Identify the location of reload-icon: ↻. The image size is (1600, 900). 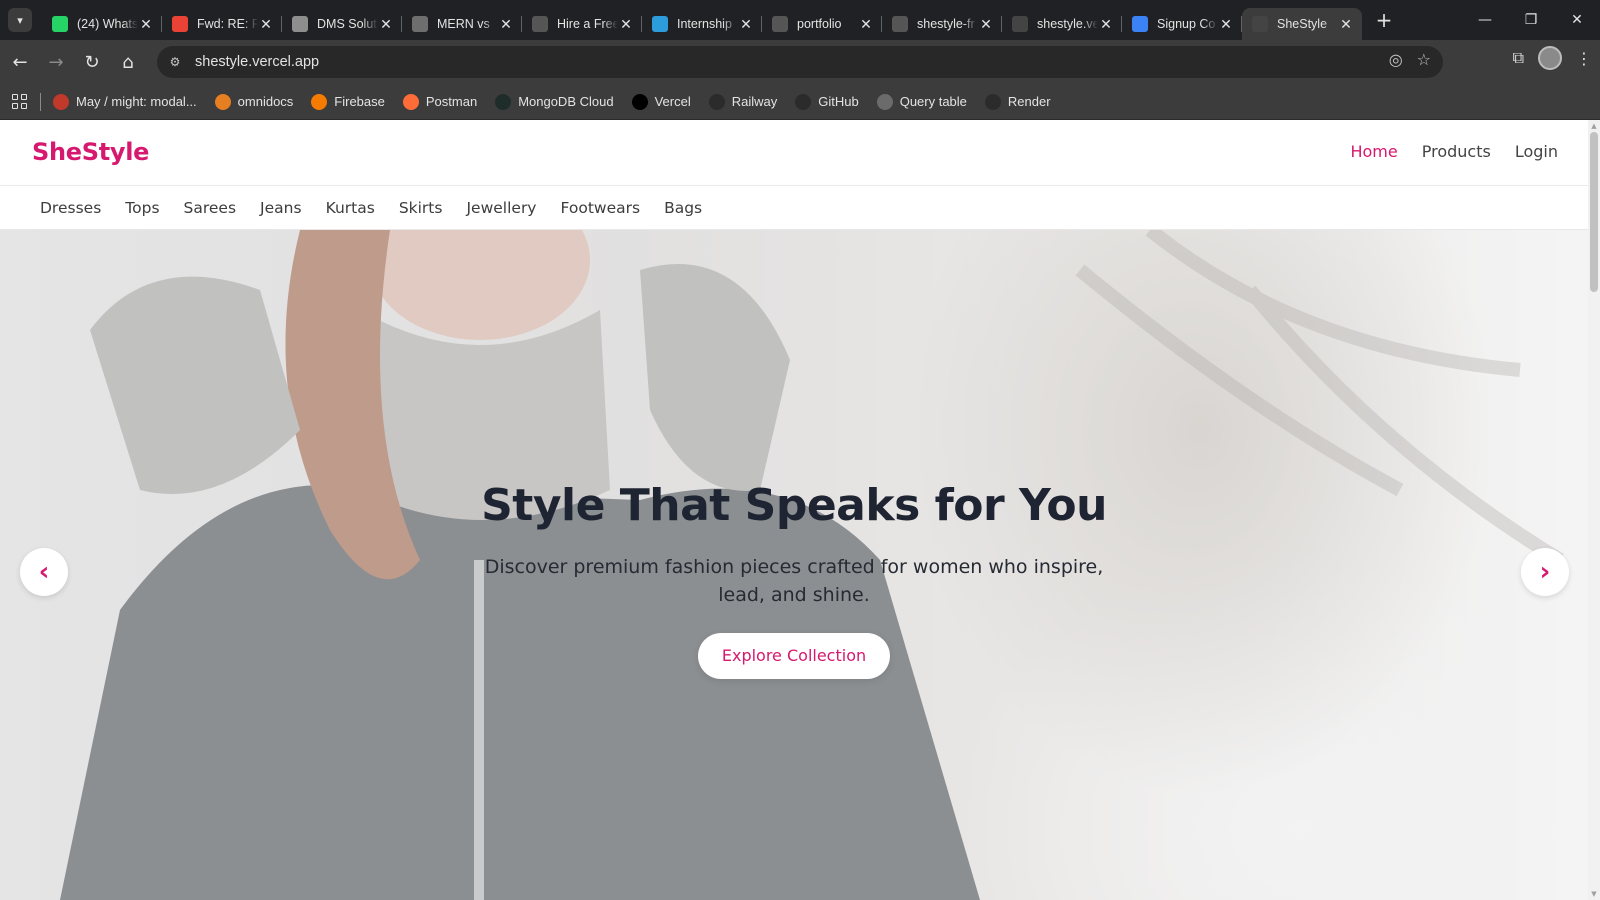
(92, 62).